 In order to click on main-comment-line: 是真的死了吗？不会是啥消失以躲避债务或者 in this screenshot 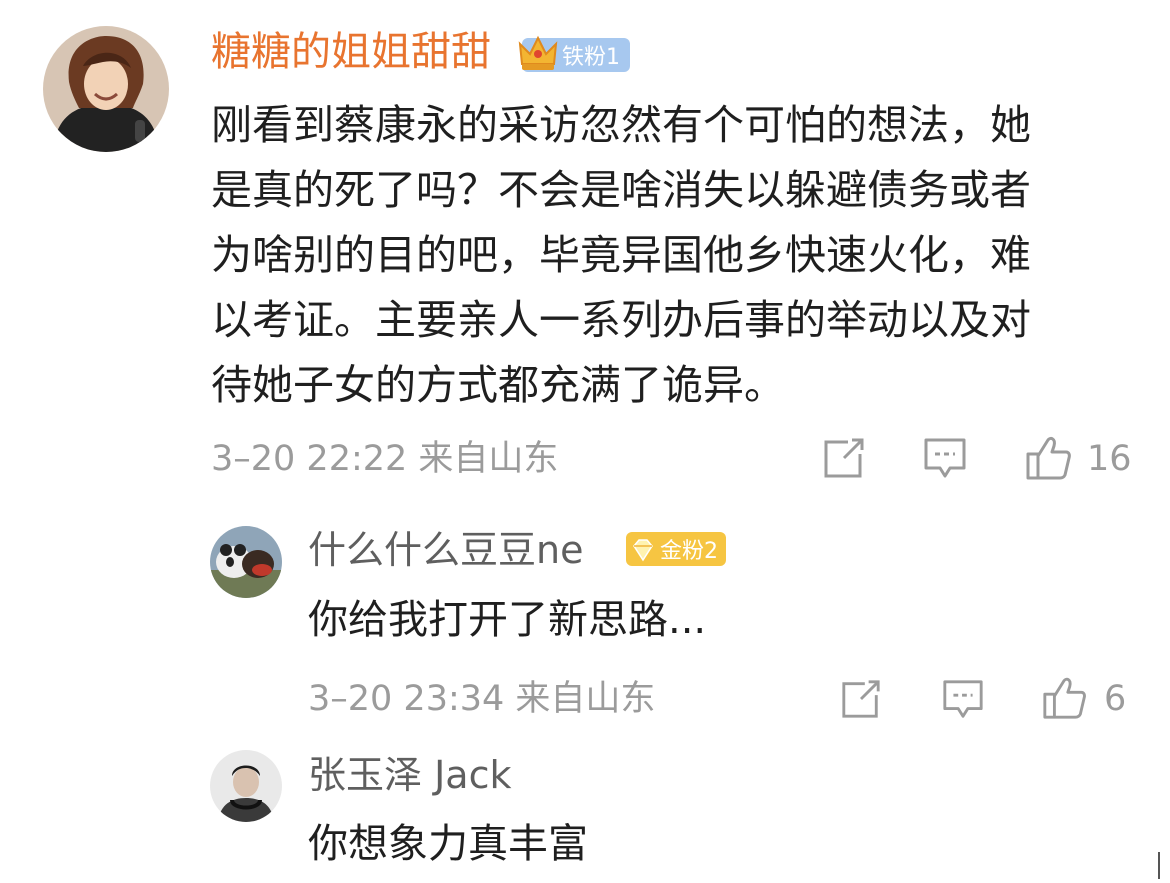, I will do `click(621, 190)`.